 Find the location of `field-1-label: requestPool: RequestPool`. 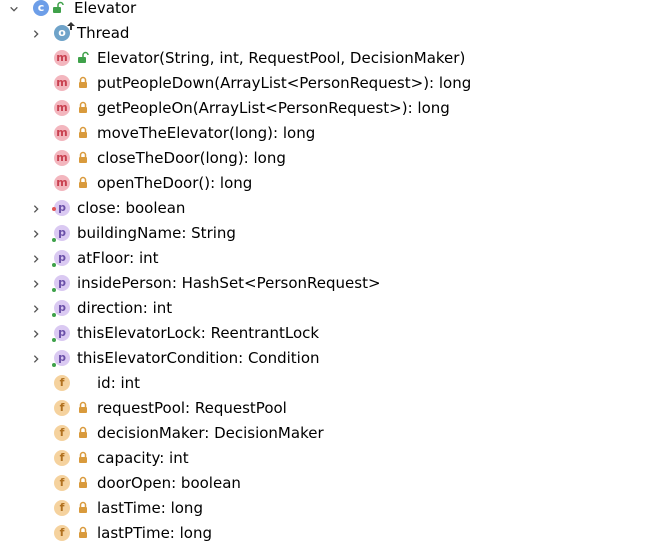

field-1-label: requestPool: RequestPool is located at coordinates (192, 408).